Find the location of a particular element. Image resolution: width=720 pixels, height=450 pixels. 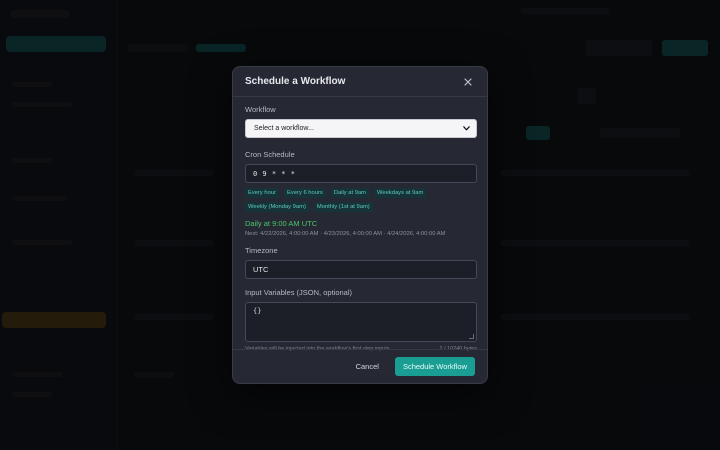

preset-daily-9am: Daily at 9am is located at coordinates (350, 193).